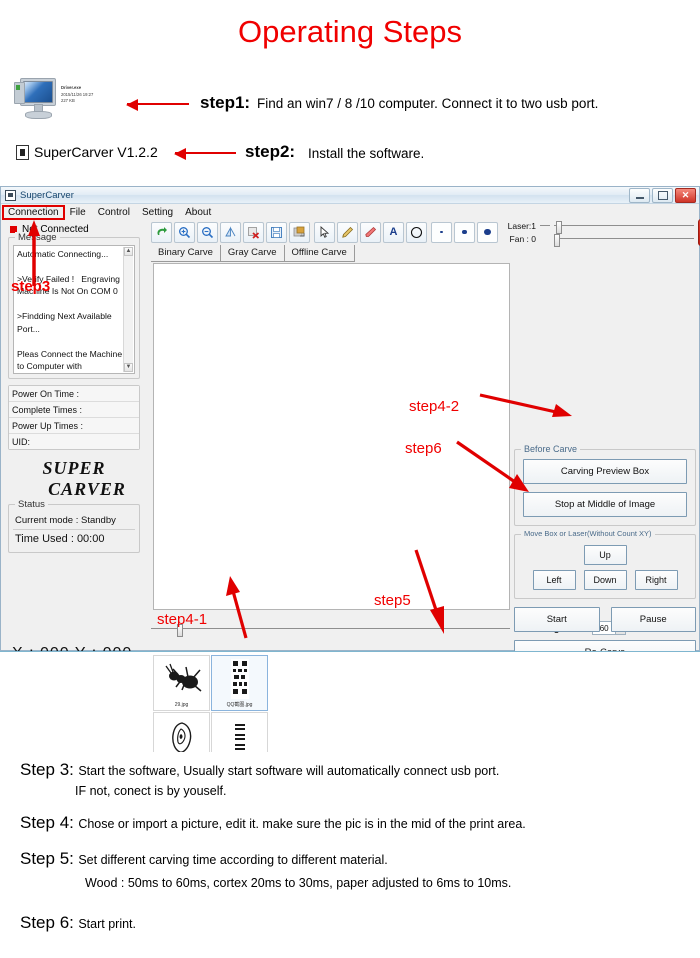 This screenshot has width=700, height=958. What do you see at coordinates (656, 580) in the screenshot?
I see `move-right-button: Right` at bounding box center [656, 580].